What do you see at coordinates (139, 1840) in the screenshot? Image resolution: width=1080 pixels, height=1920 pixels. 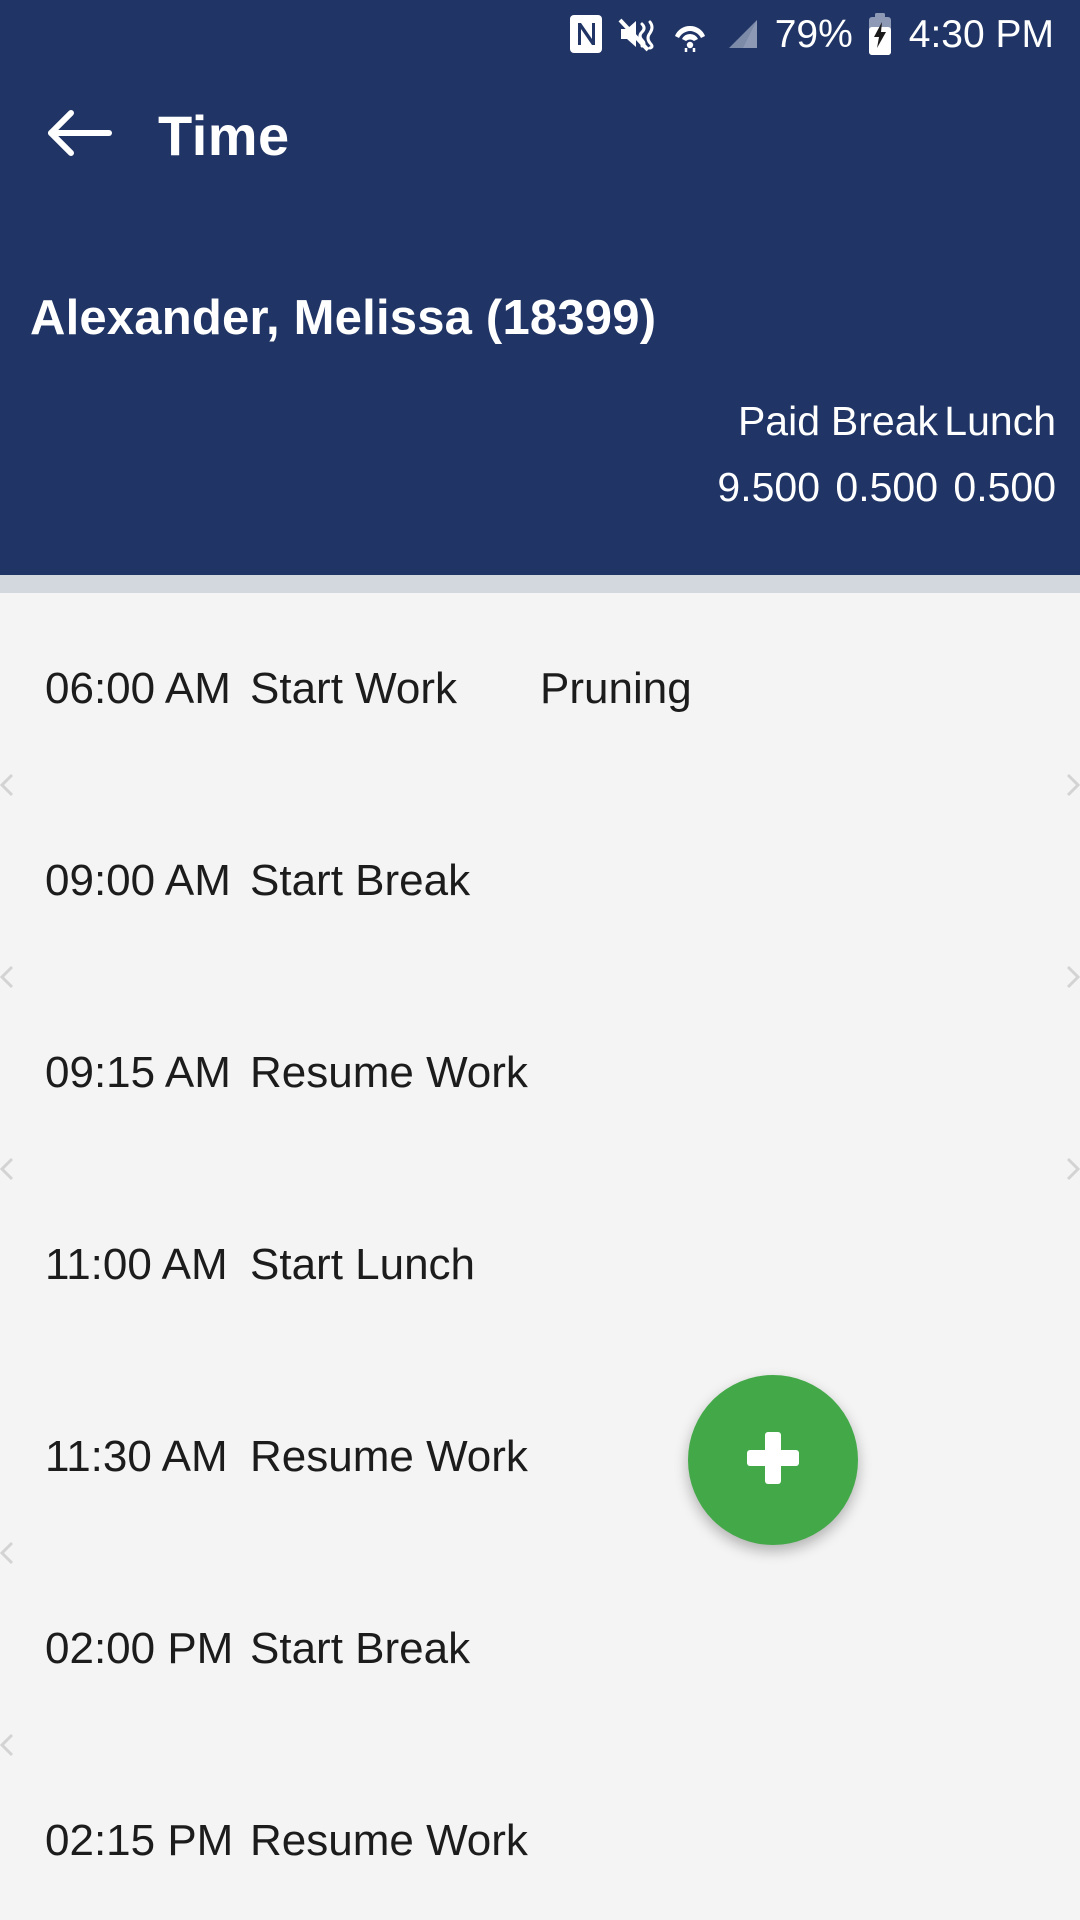 I see `entry-time: 02:15 PM` at bounding box center [139, 1840].